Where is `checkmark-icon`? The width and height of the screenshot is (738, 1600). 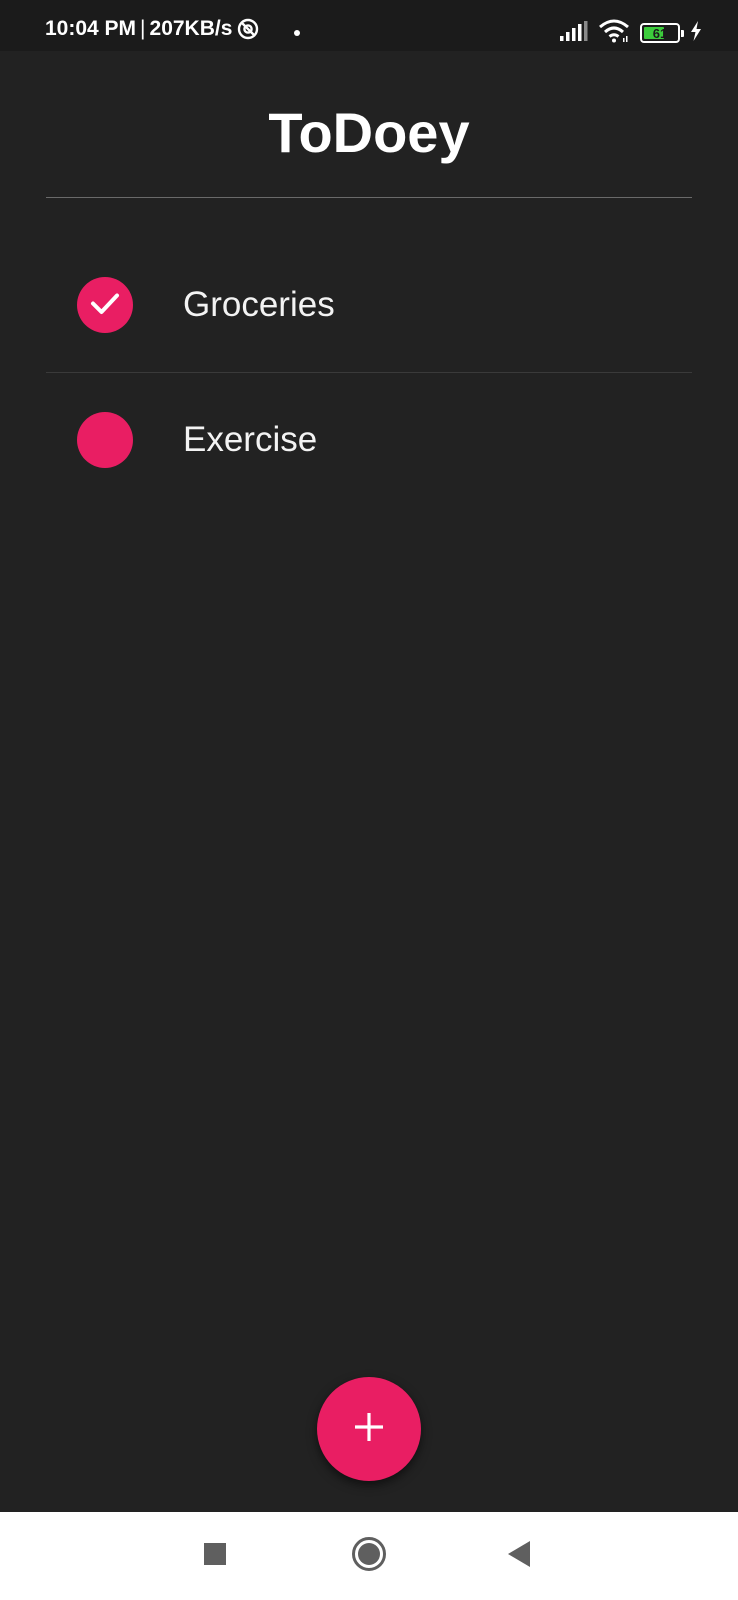
checkmark-icon is located at coordinates (105, 305).